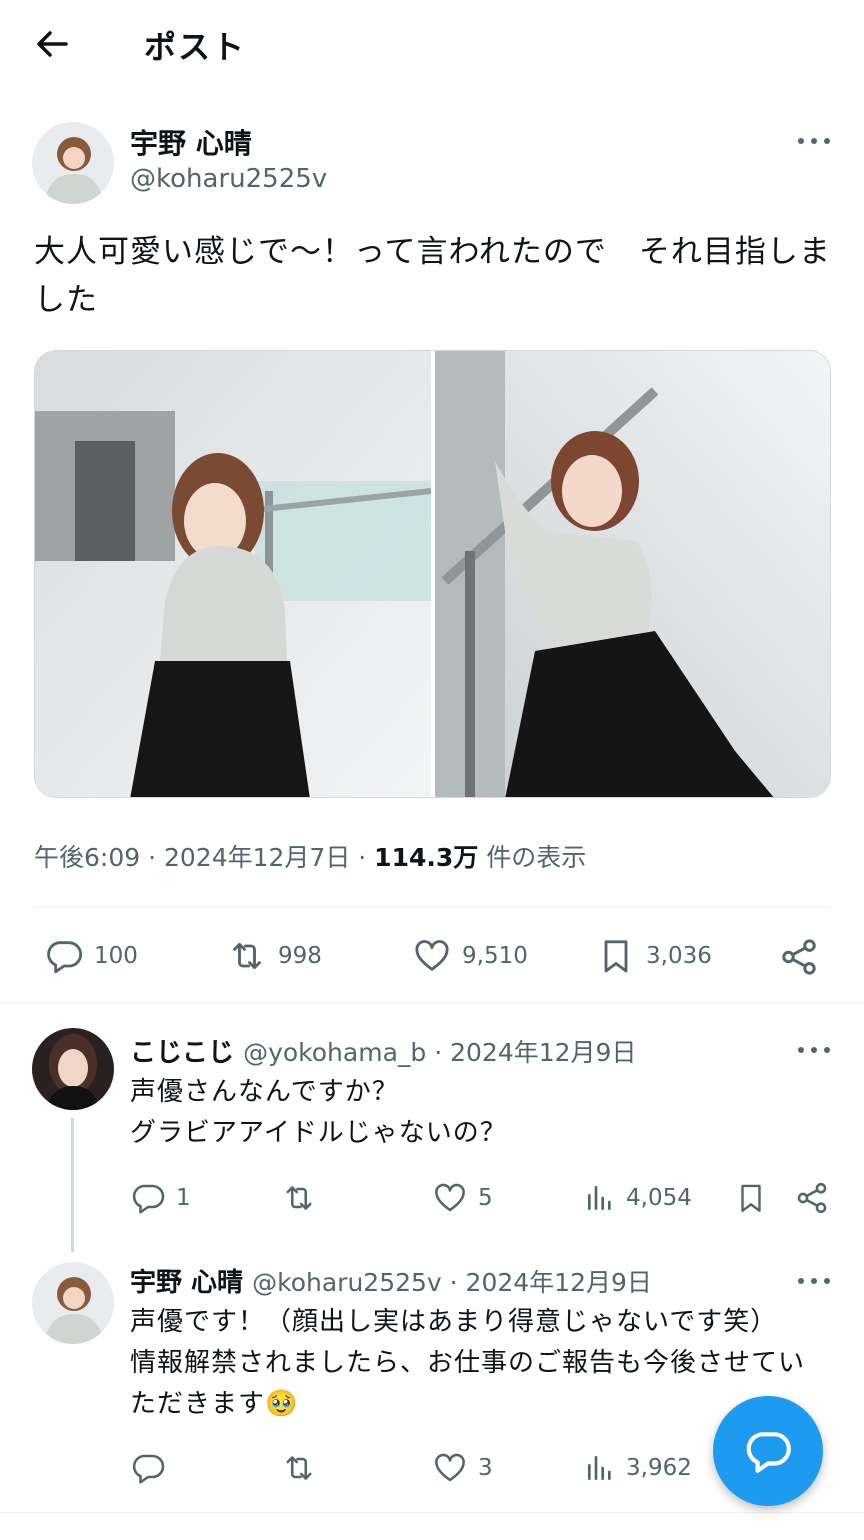 The height and width of the screenshot is (1540, 864). Describe the element at coordinates (452, 1282) in the screenshot. I see `reply-author-handle: @koharu2525v · 2024年12月9日` at that location.